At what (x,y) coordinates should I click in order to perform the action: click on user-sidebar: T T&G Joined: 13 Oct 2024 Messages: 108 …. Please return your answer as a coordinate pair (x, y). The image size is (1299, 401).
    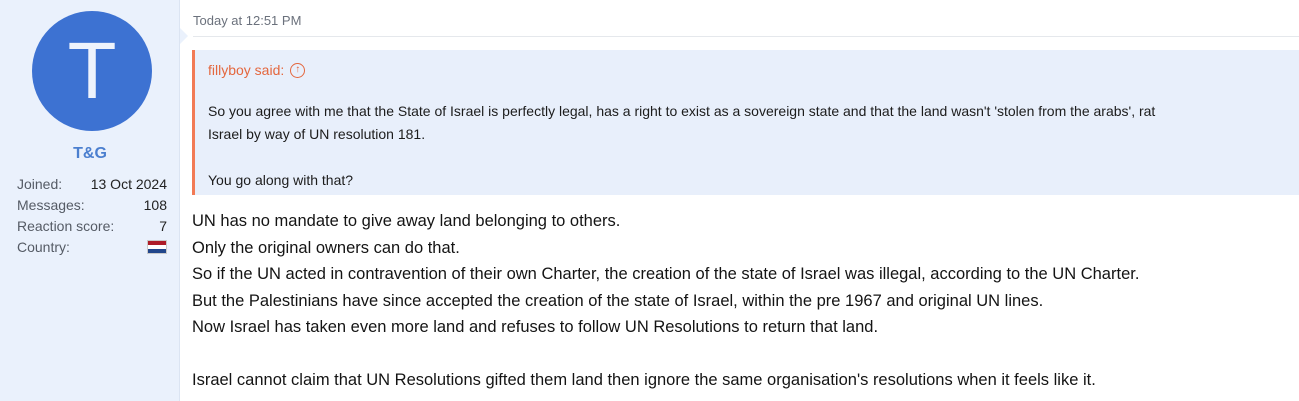
    Looking at the image, I should click on (90, 200).